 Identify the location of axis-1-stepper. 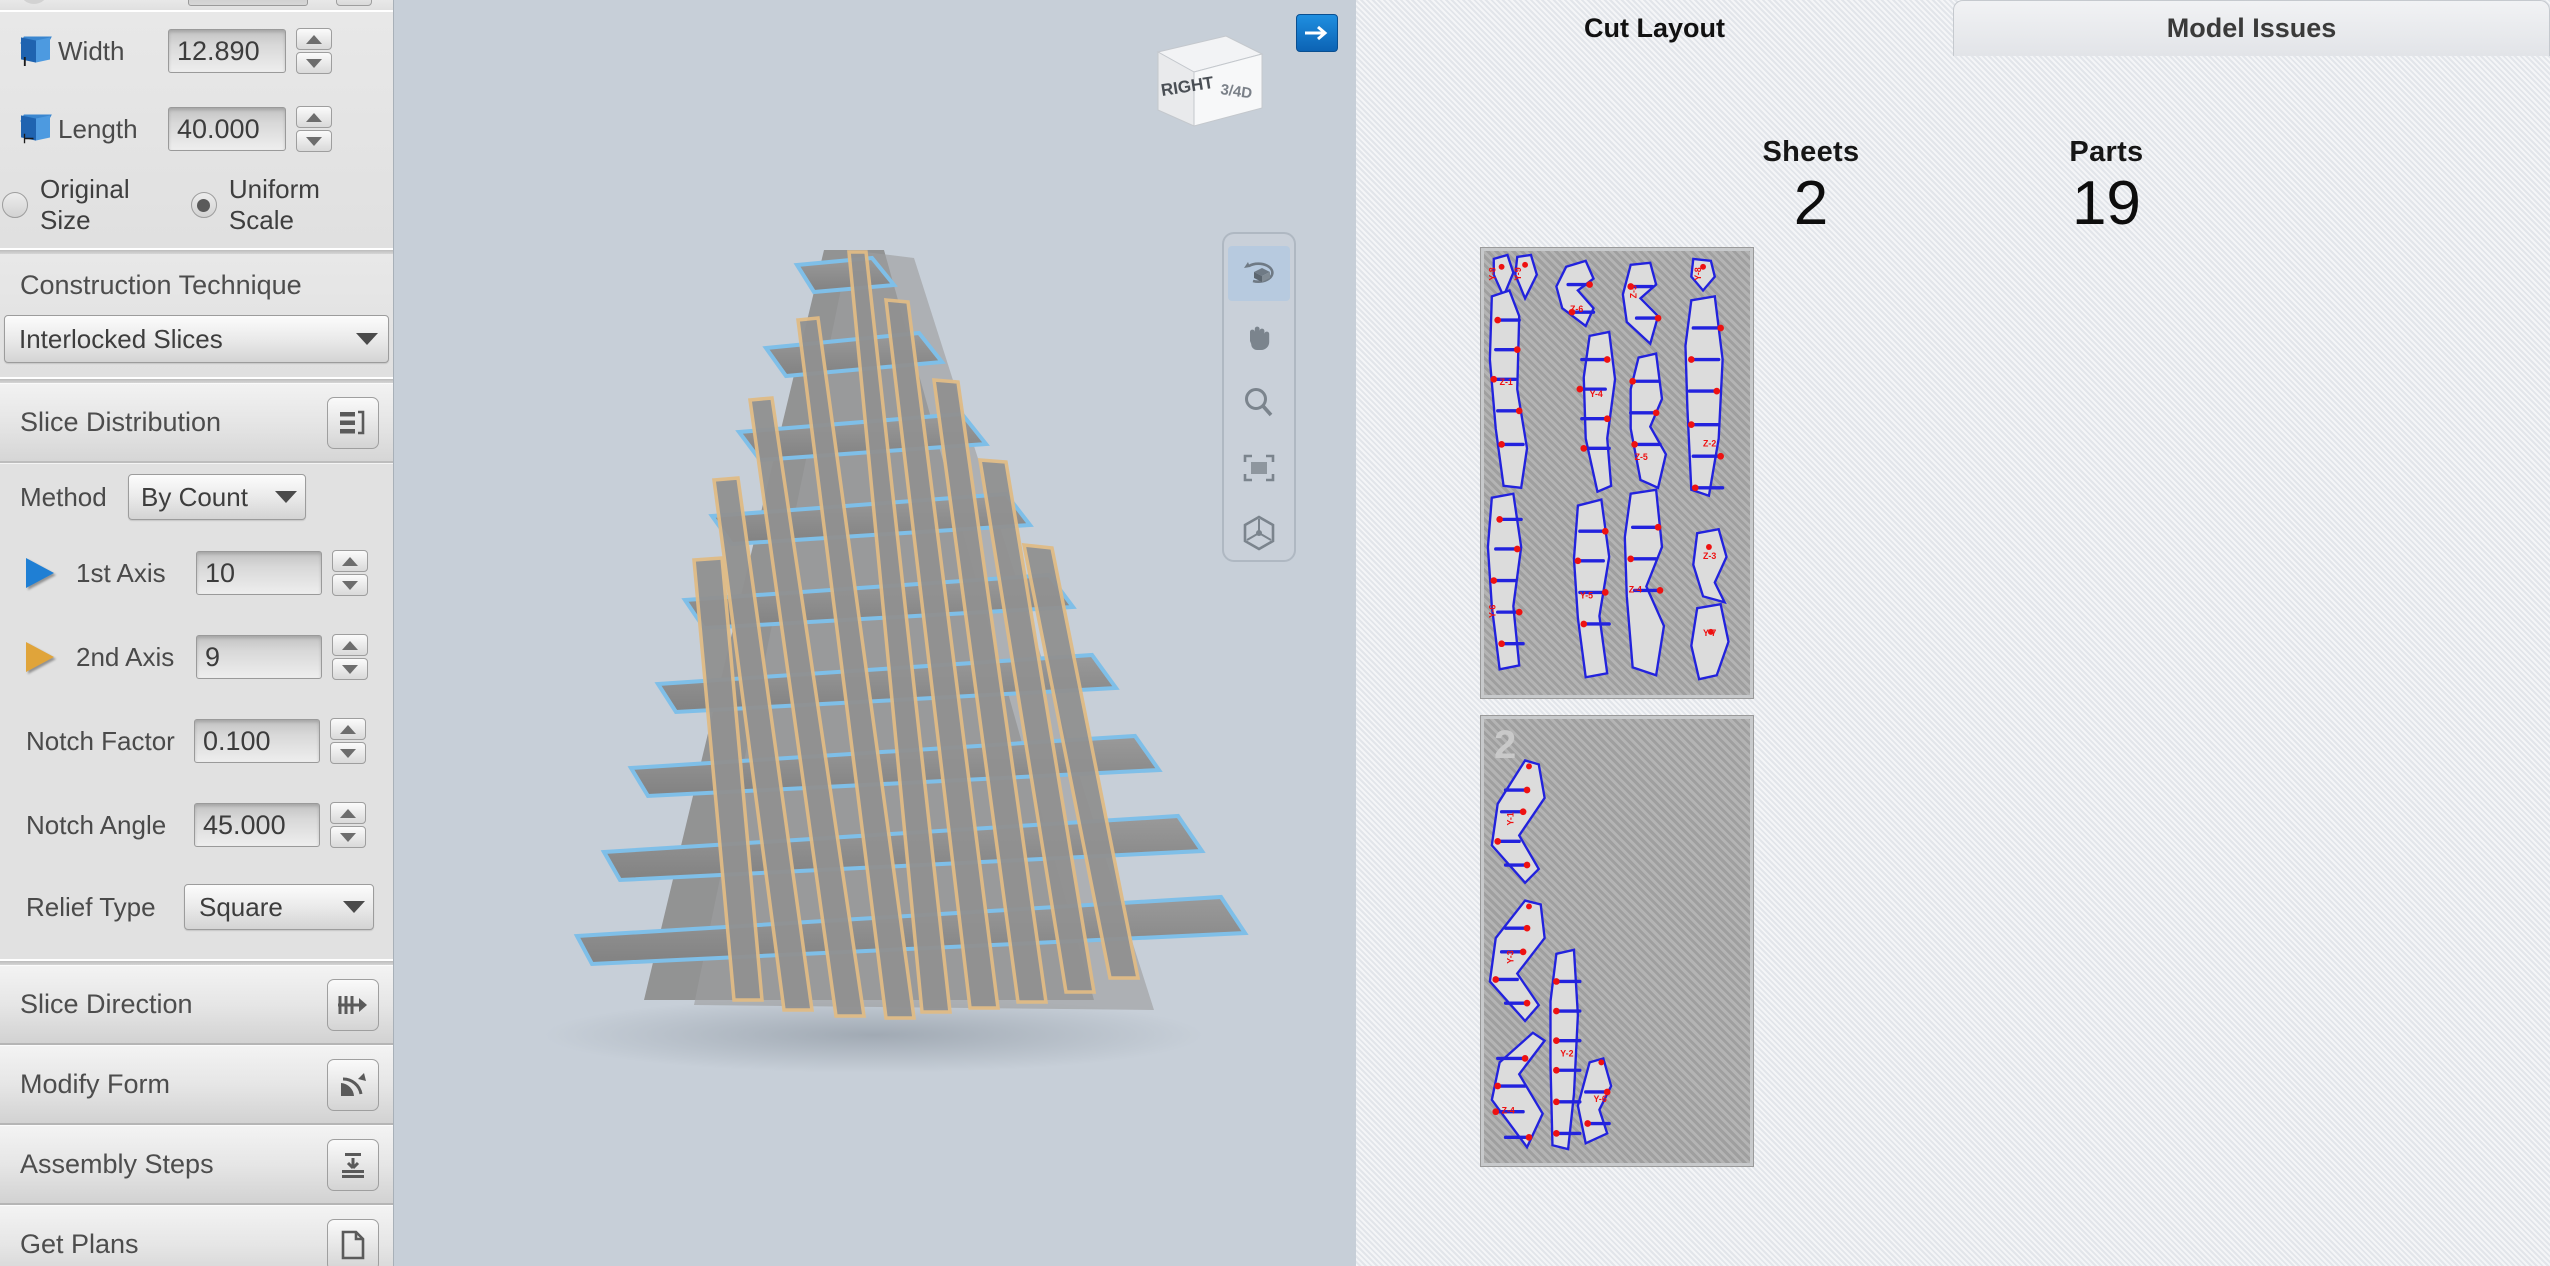
(350, 573).